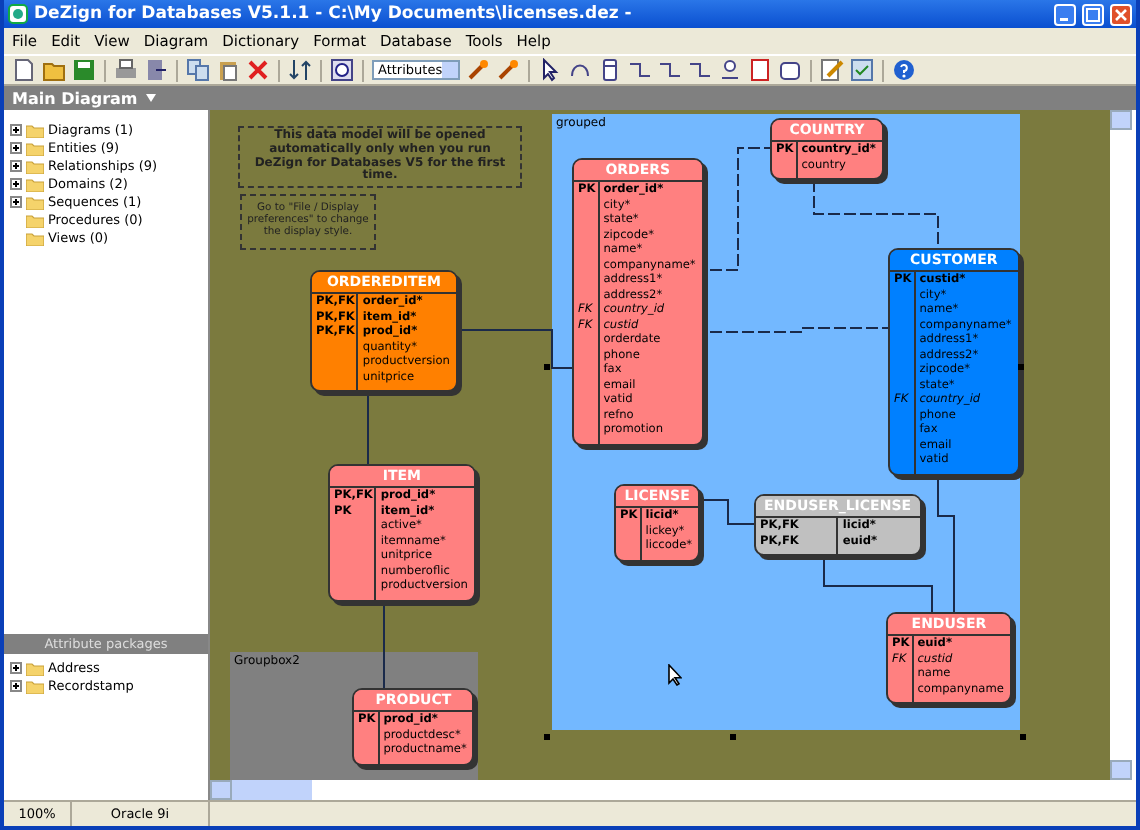  What do you see at coordinates (75, 98) in the screenshot?
I see `diagram-tab: Main Diagram` at bounding box center [75, 98].